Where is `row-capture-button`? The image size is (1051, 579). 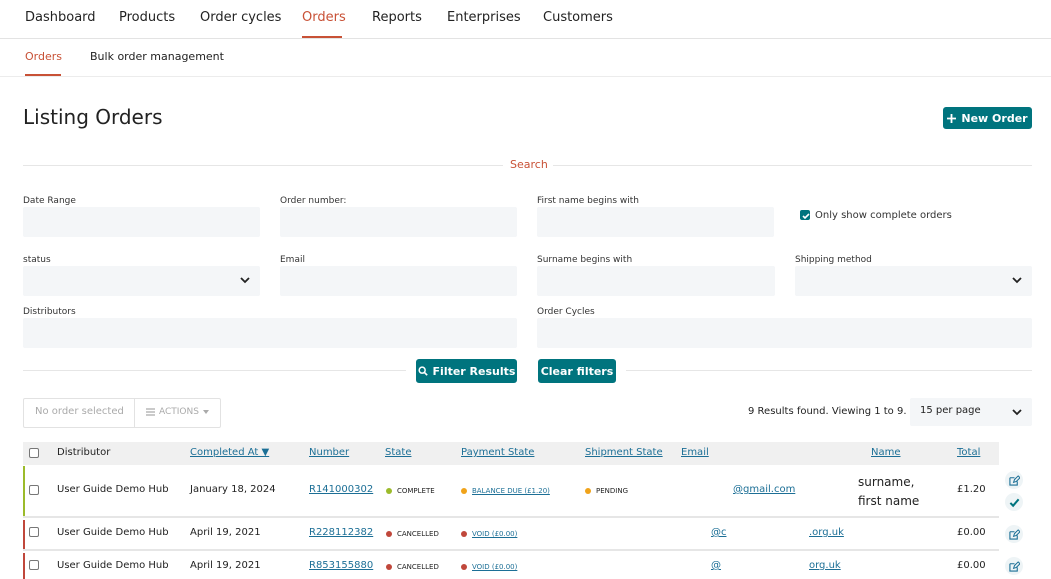
row-capture-button is located at coordinates (1014, 502).